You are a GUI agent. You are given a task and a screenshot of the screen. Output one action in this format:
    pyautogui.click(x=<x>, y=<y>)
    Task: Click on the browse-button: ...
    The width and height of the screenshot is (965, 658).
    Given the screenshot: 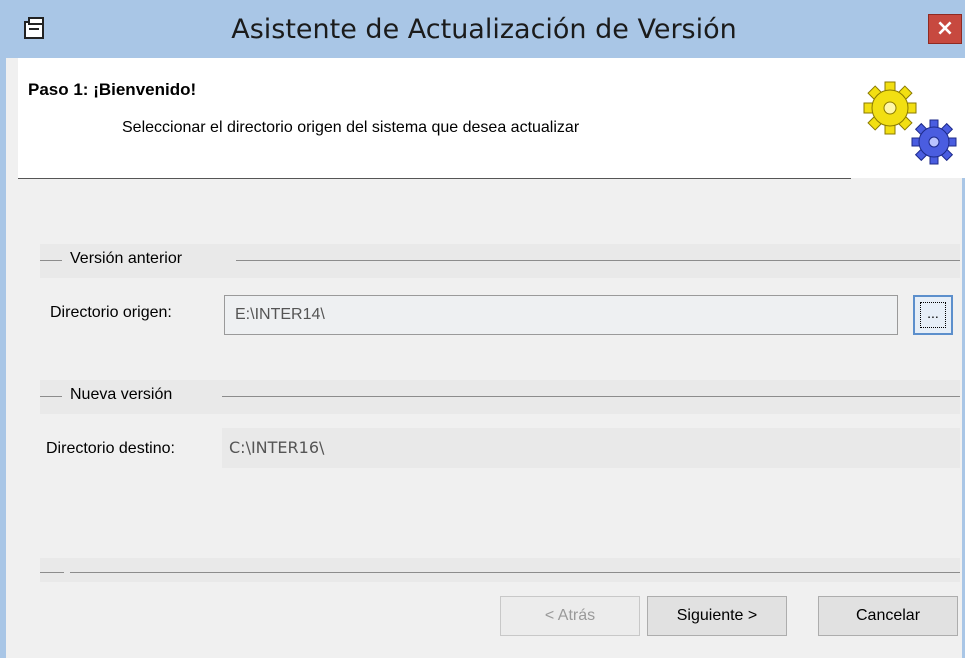 What is the action you would take?
    pyautogui.click(x=933, y=315)
    